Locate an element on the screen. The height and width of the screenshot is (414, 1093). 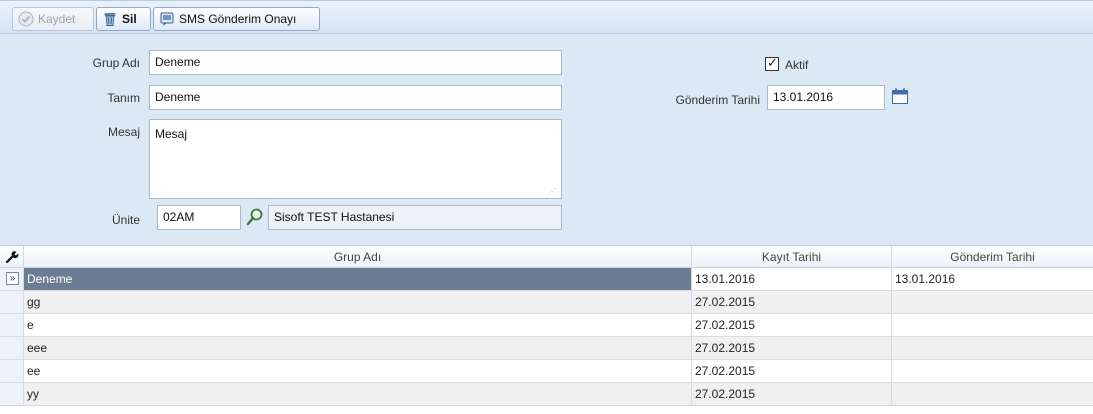
col-header-group-name: Grup Adı is located at coordinates (358, 257).